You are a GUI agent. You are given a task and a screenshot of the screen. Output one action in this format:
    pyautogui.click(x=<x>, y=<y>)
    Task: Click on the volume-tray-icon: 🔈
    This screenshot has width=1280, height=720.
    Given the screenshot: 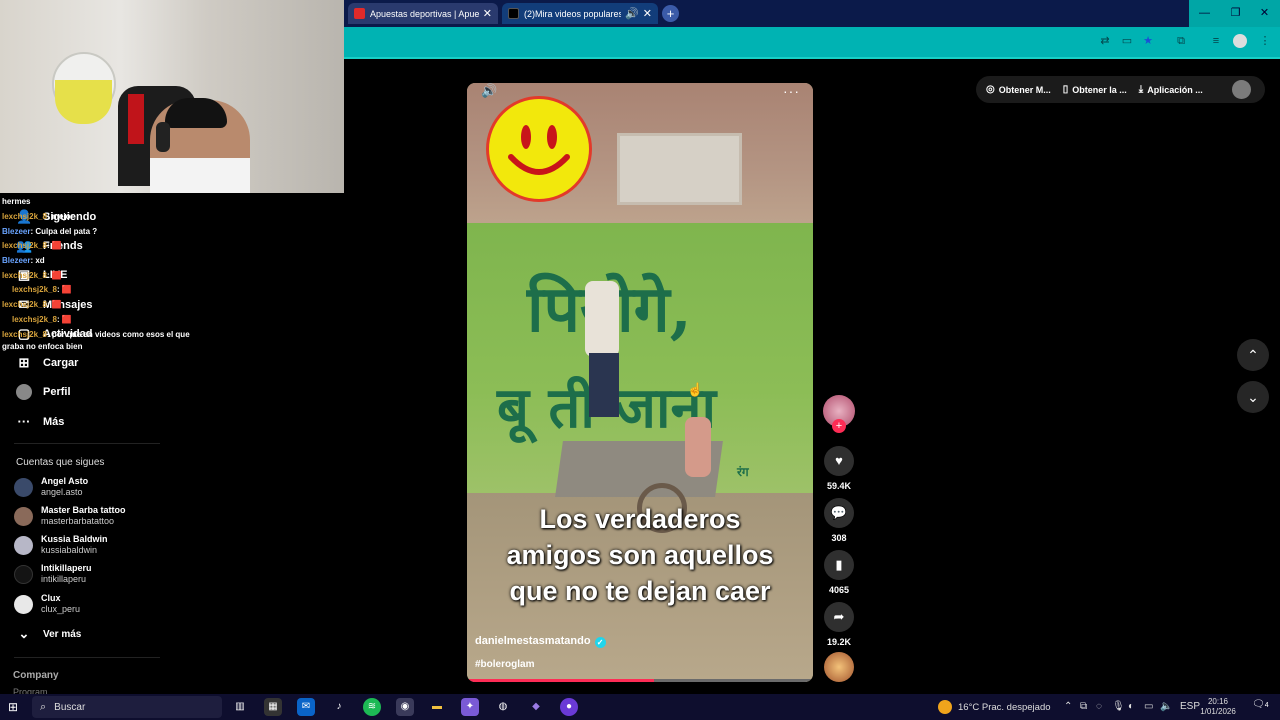 What is the action you would take?
    pyautogui.click(x=1166, y=706)
    